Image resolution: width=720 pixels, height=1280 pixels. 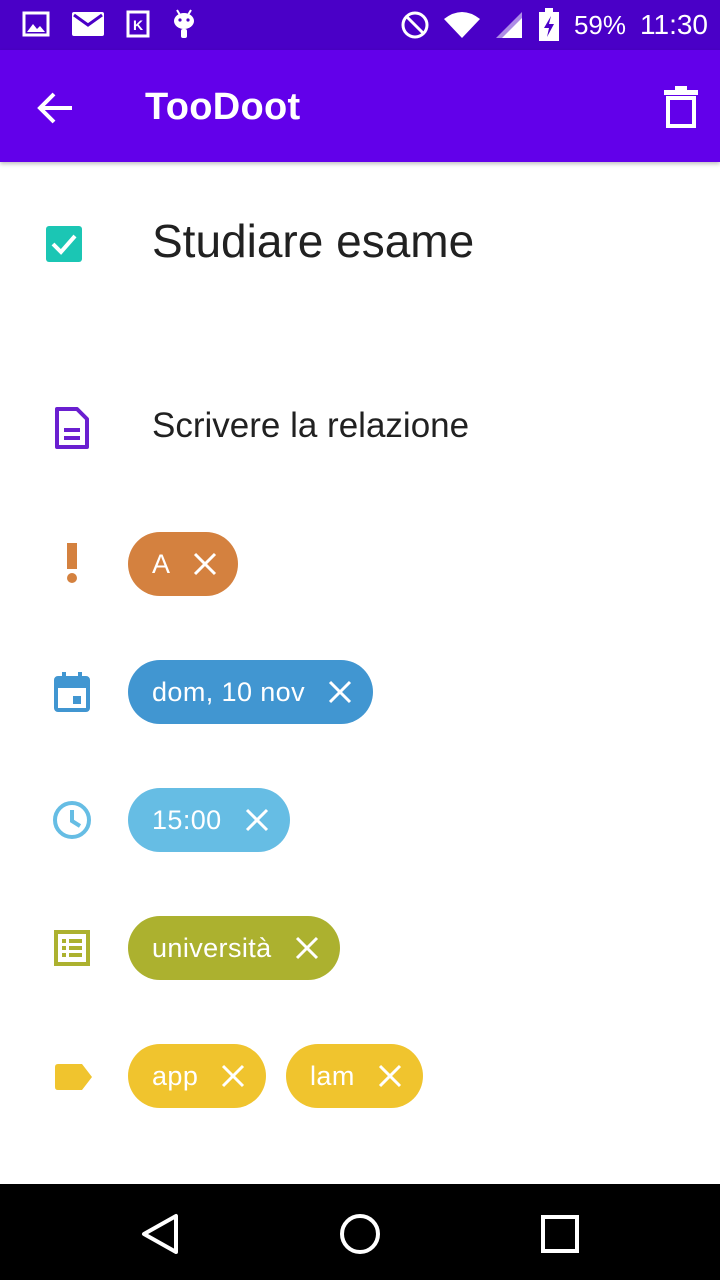 I want to click on back-arrow-icon, so click(x=56, y=108).